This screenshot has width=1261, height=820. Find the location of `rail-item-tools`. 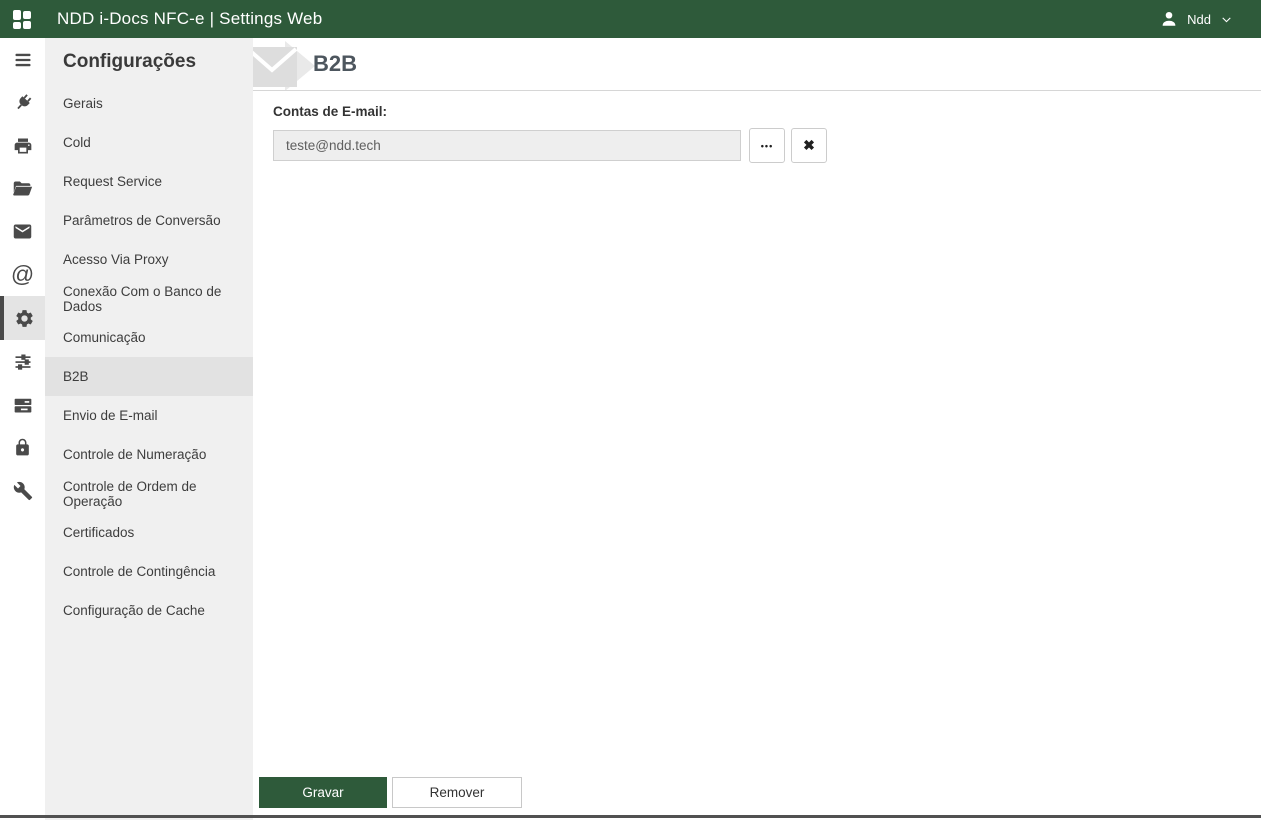

rail-item-tools is located at coordinates (22, 490).